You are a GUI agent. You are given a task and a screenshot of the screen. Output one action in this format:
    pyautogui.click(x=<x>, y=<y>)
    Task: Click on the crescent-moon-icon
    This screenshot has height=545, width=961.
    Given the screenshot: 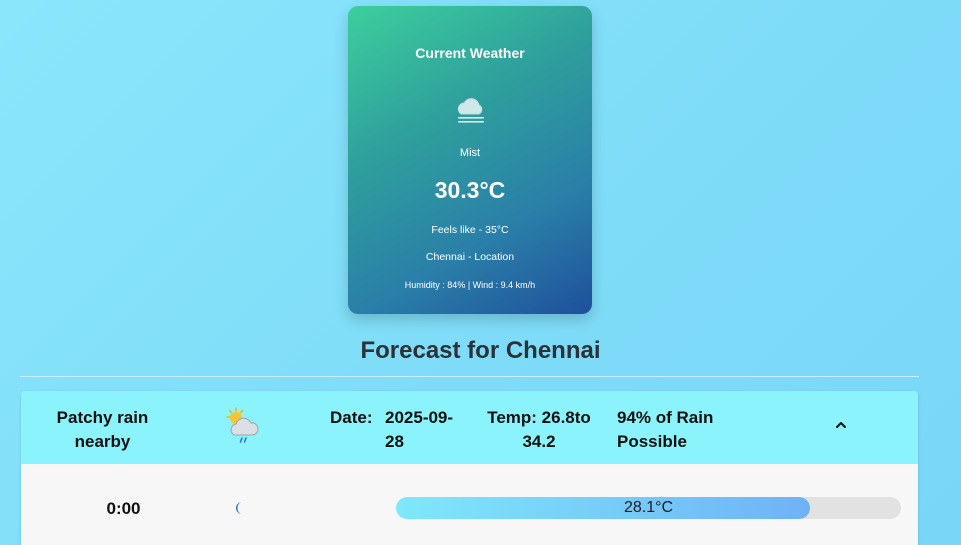 What is the action you would take?
    pyautogui.click(x=239, y=508)
    